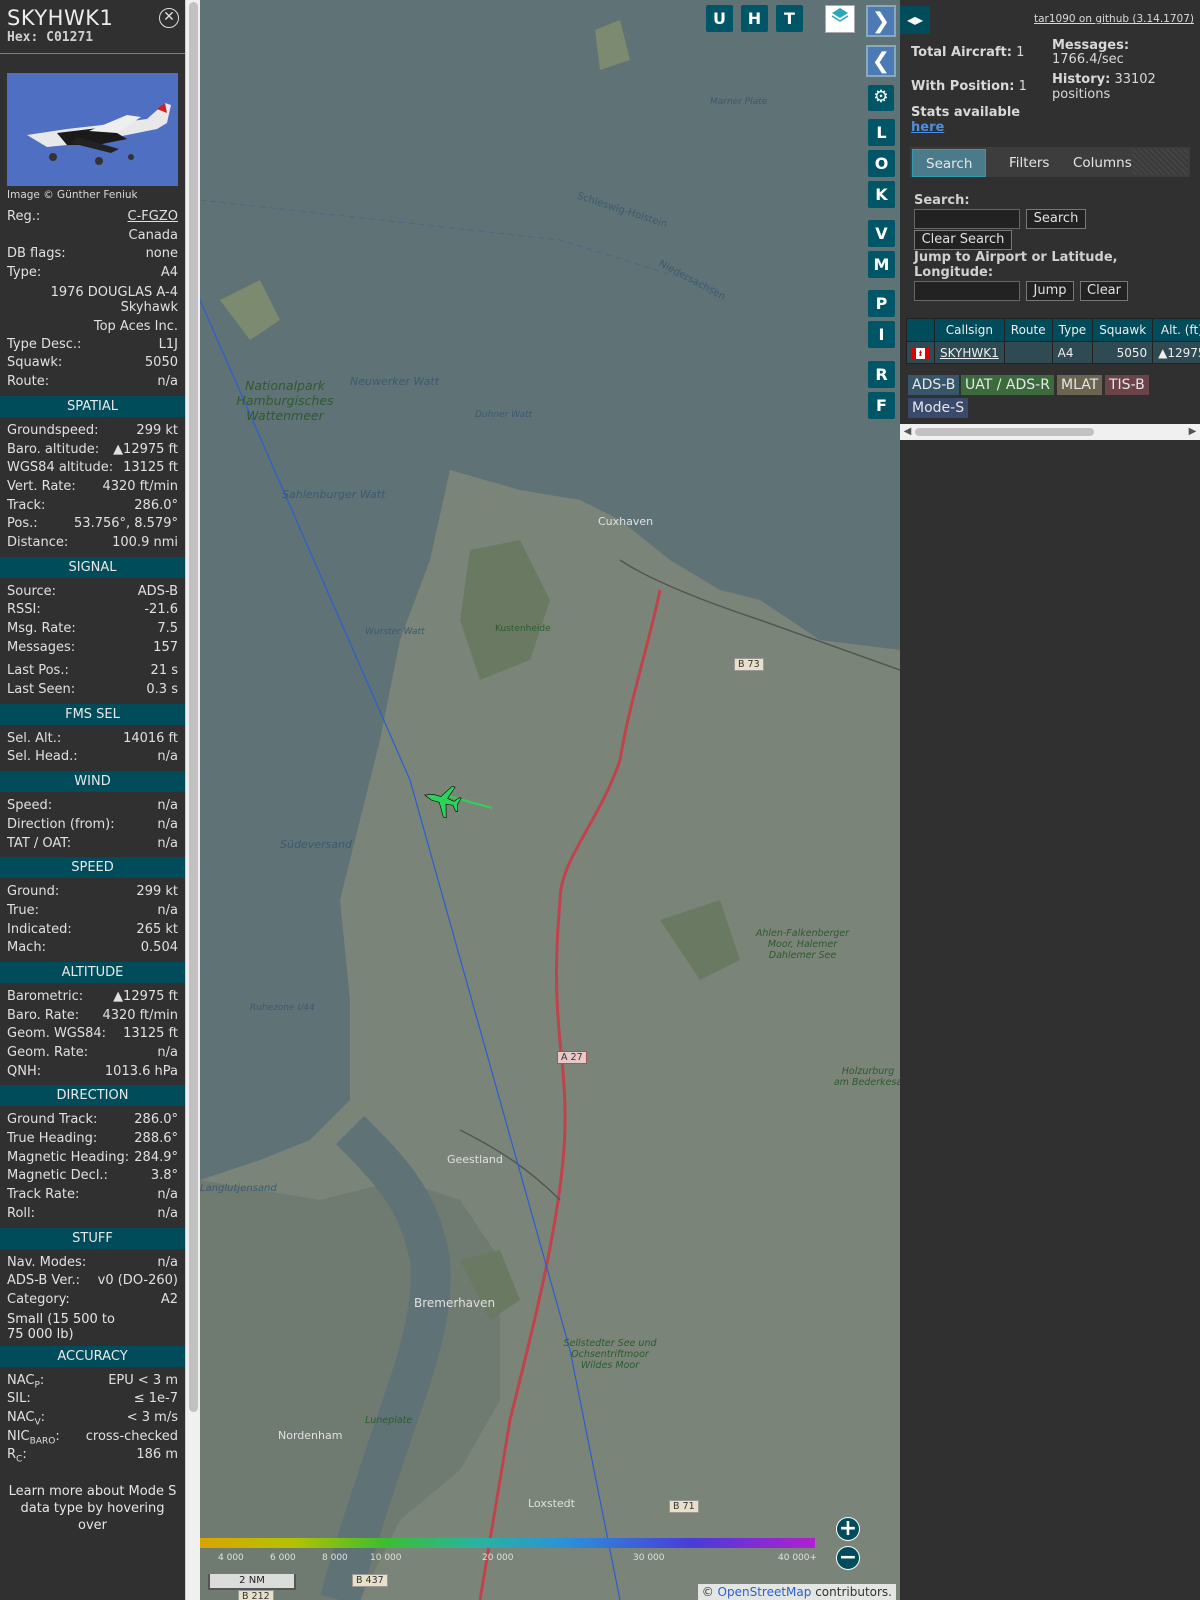 The width and height of the screenshot is (1200, 1600). Describe the element at coordinates (92, 431) in the screenshot. I see `spatial-row: Groundspeed: 299 kt` at that location.